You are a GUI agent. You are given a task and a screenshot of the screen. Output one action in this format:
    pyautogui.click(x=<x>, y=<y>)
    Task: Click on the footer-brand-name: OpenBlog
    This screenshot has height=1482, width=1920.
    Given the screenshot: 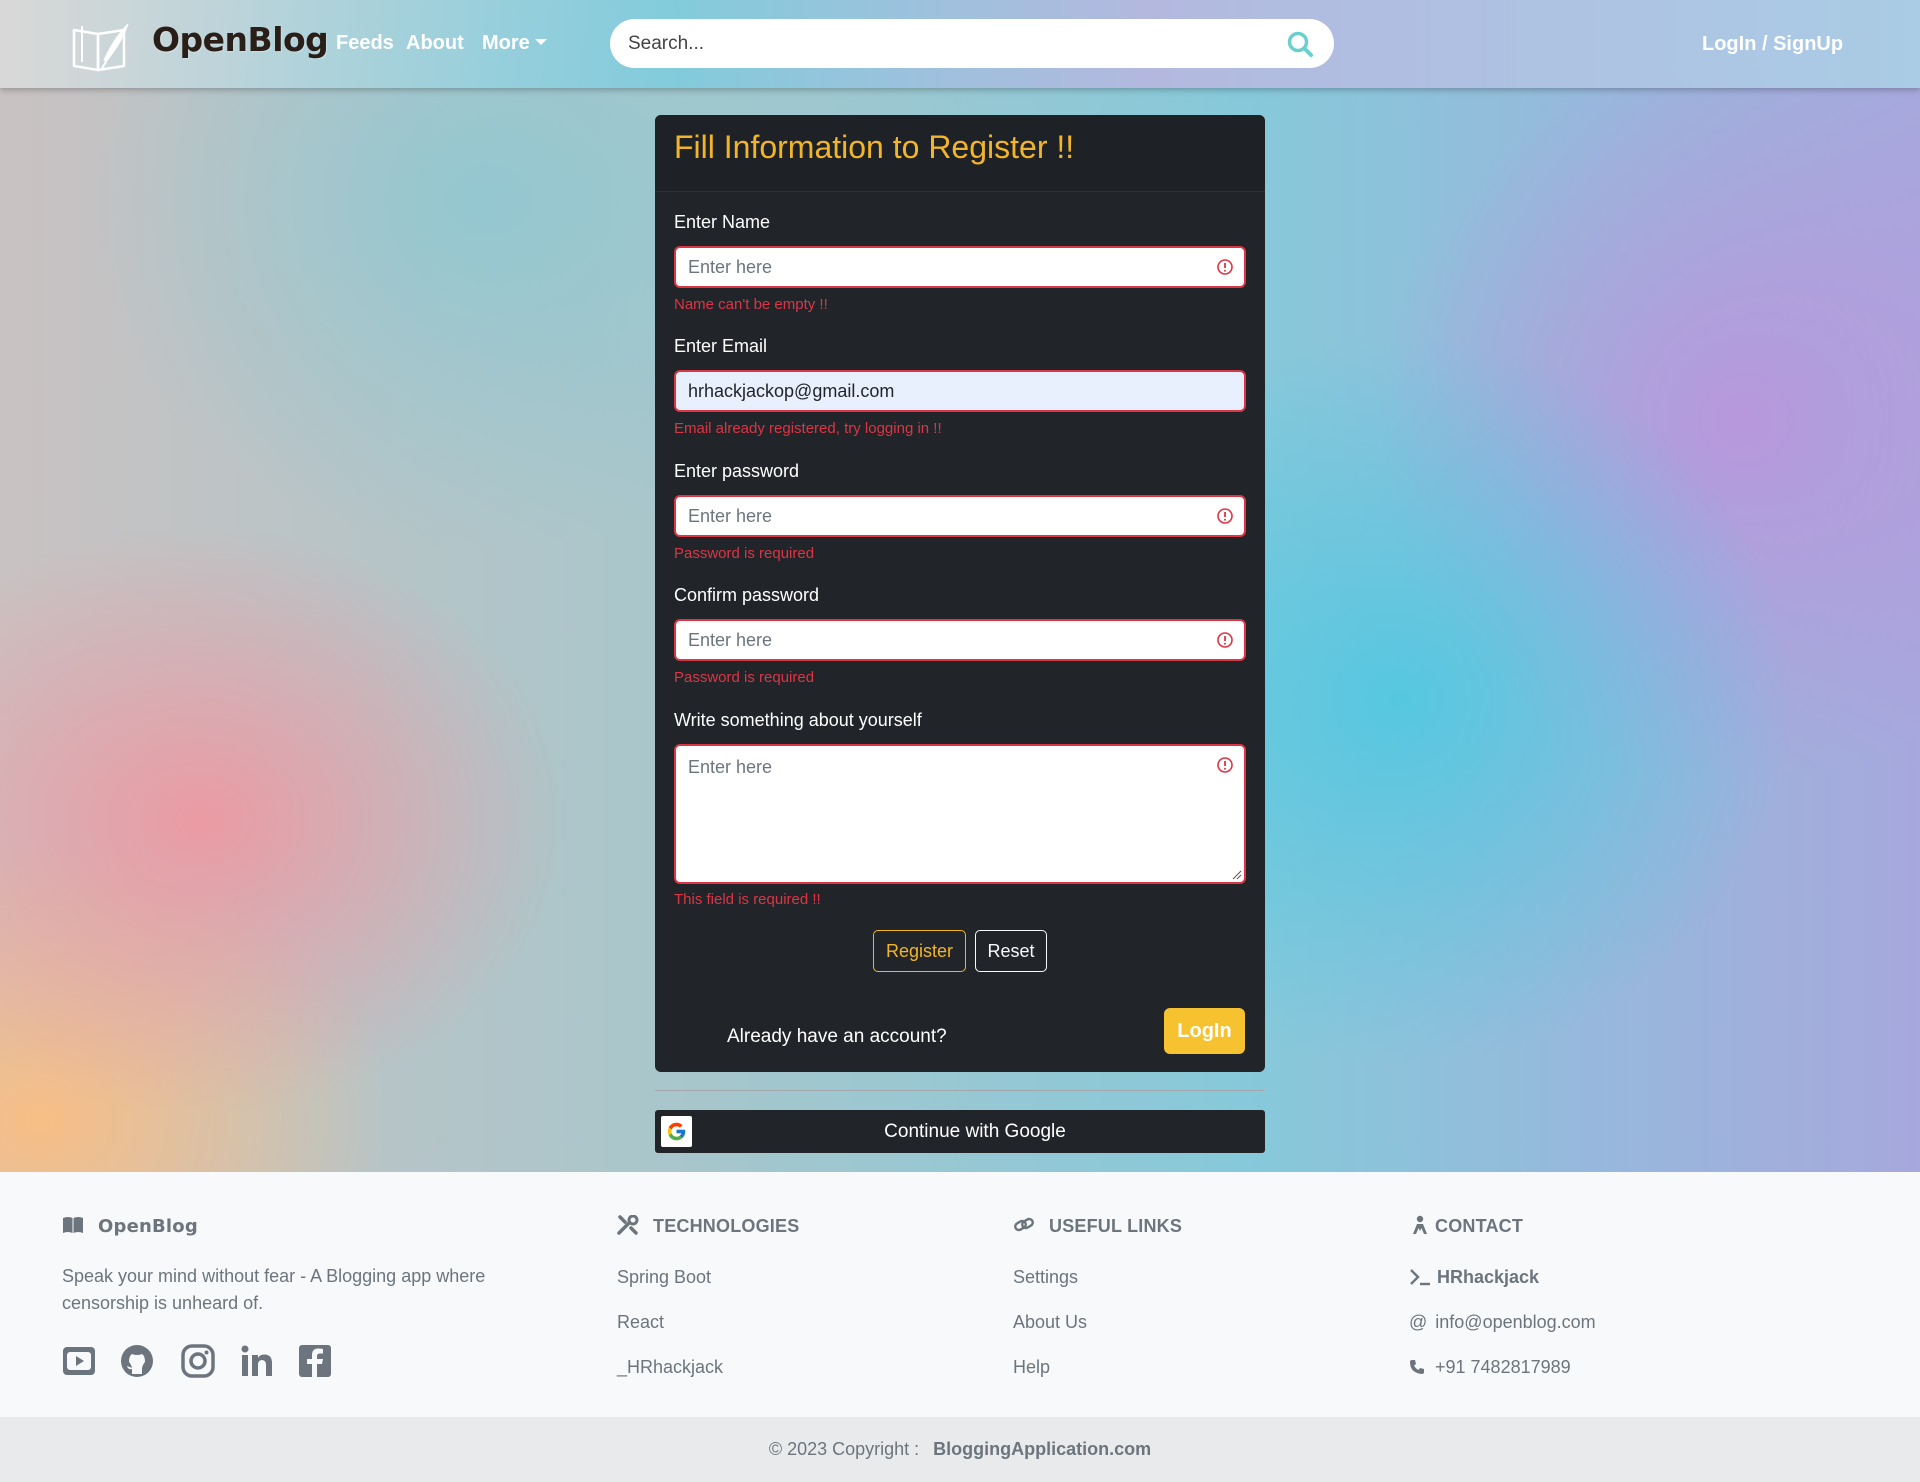 What is the action you would take?
    pyautogui.click(x=148, y=1226)
    